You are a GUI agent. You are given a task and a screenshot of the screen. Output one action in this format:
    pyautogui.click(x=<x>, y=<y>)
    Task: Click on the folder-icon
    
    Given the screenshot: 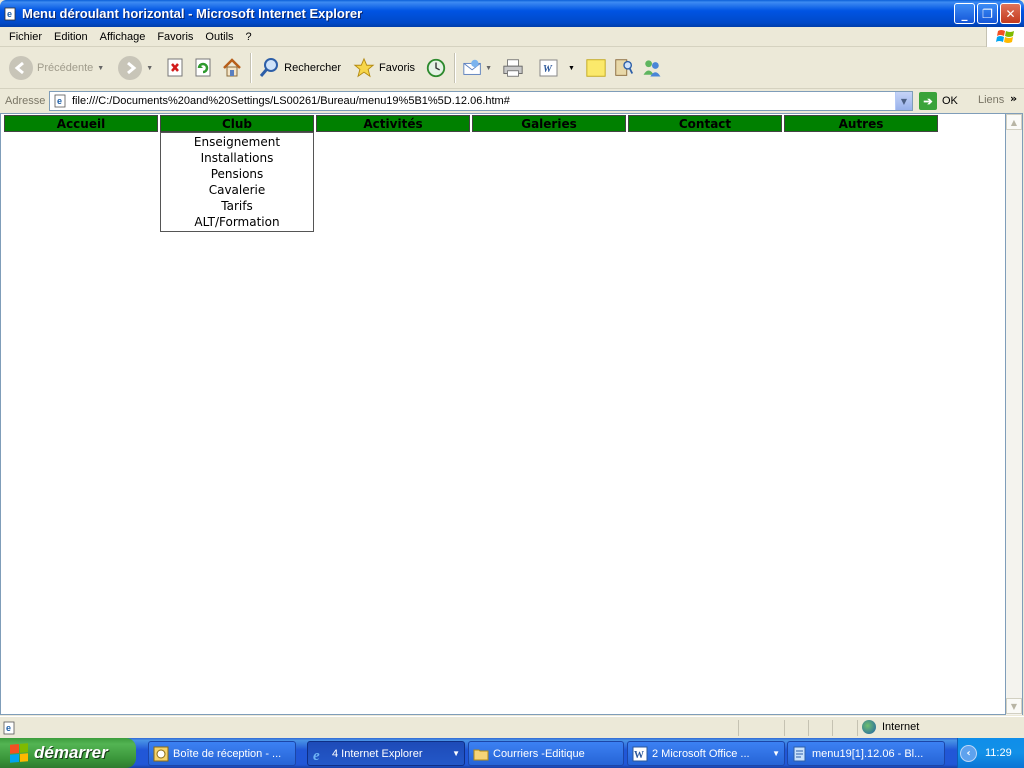 What is the action you would take?
    pyautogui.click(x=481, y=754)
    